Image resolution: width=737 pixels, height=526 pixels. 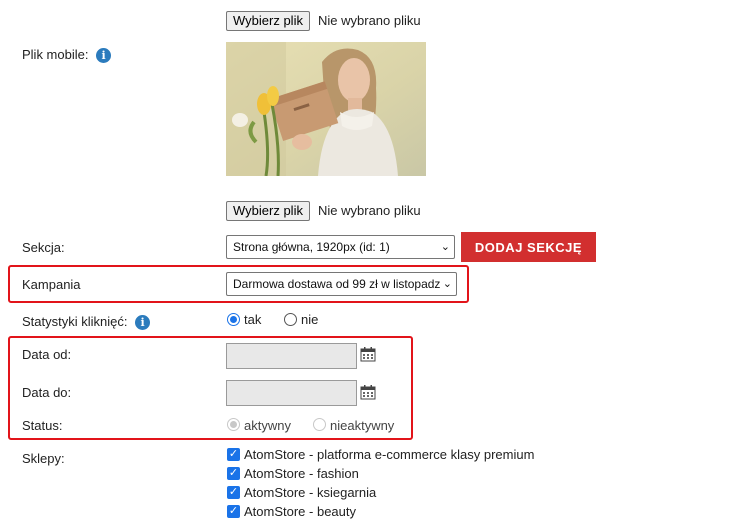 What do you see at coordinates (528, 247) in the screenshot?
I see `add-section-button: DODAJ SEKCJĘ` at bounding box center [528, 247].